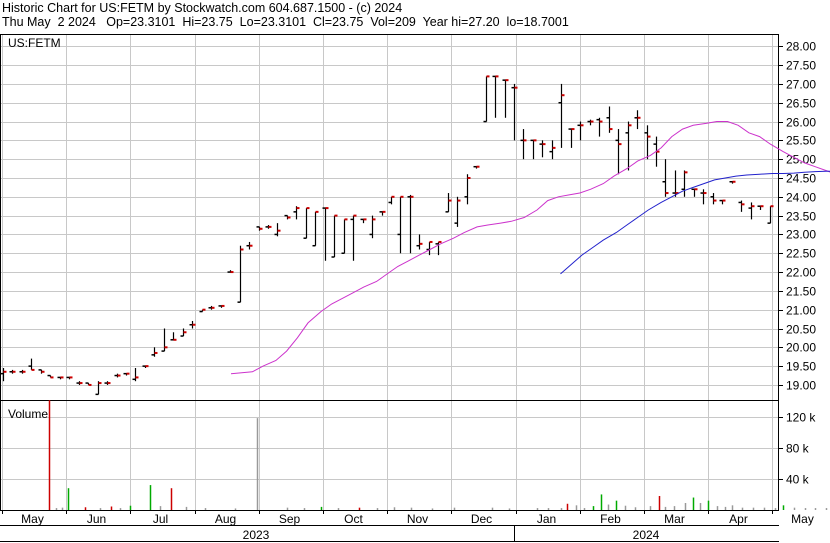 This screenshot has width=830, height=543. Describe the element at coordinates (801, 104) in the screenshot. I see `price-tick-label: 26.50` at that location.